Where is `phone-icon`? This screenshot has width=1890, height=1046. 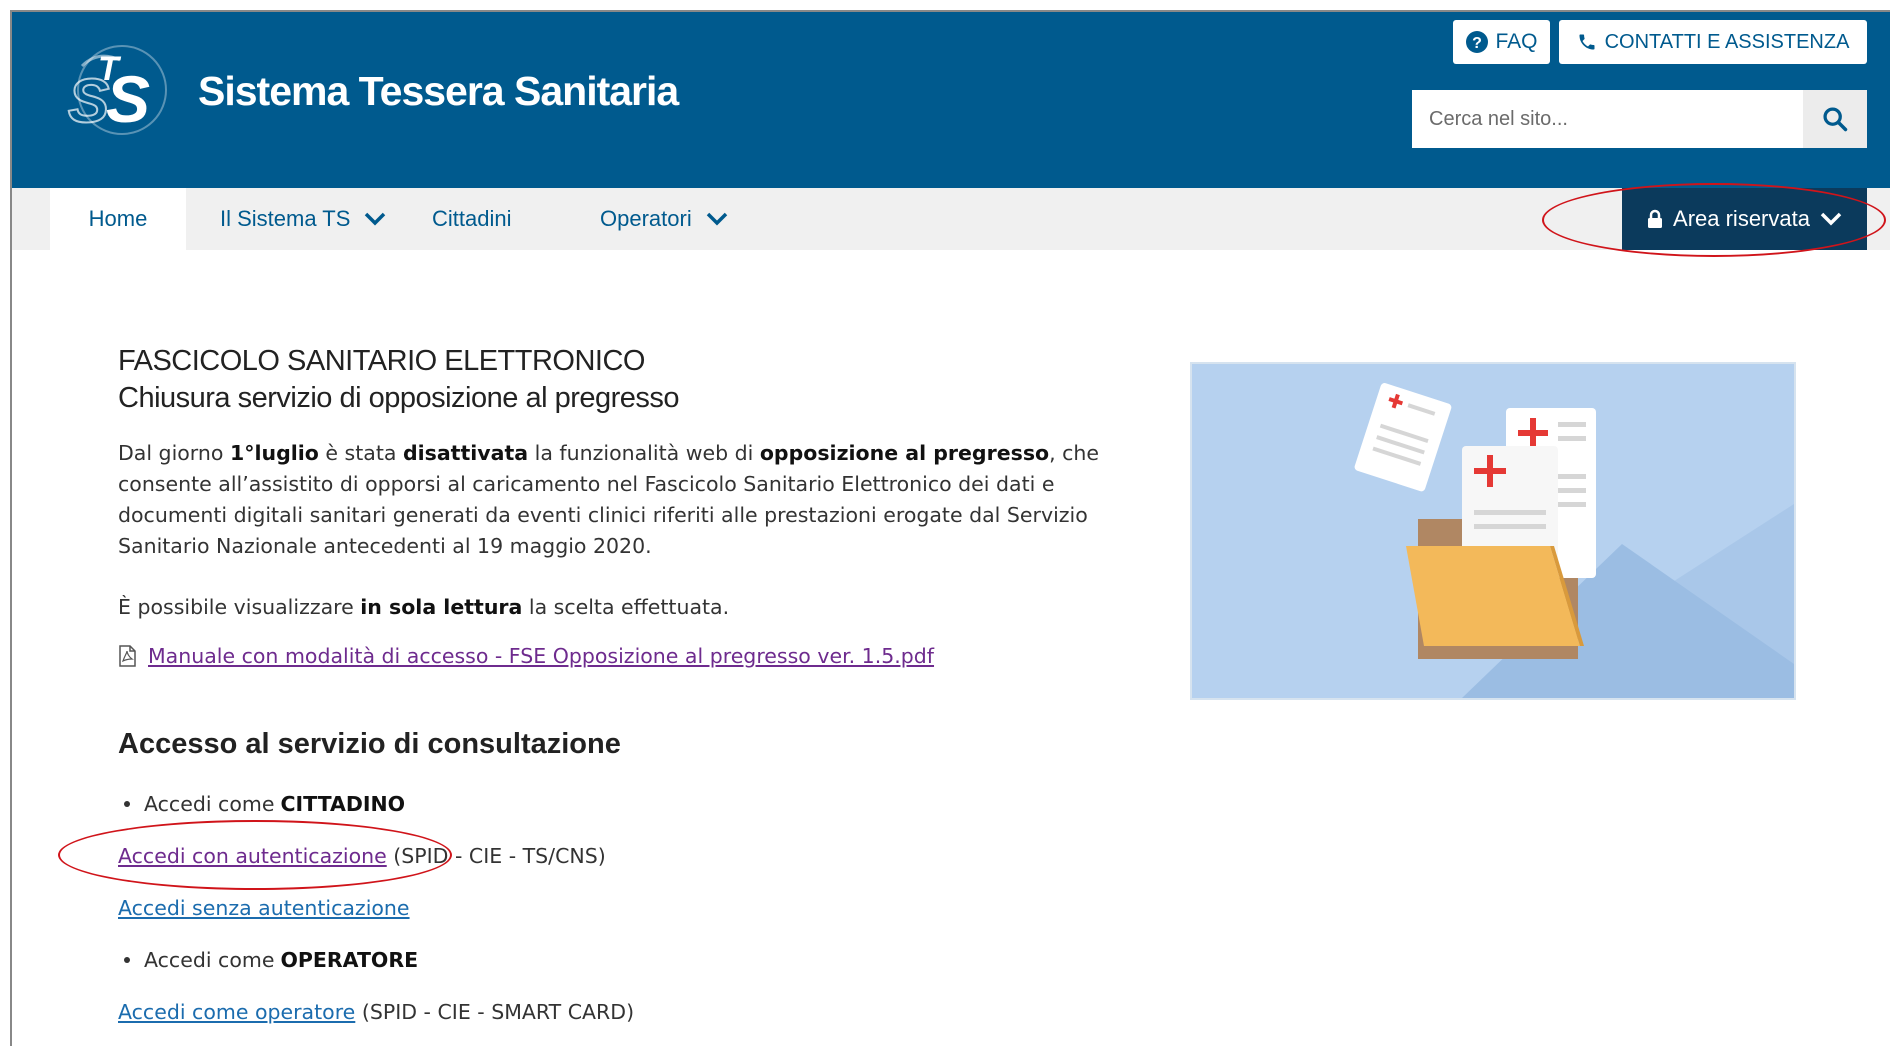 phone-icon is located at coordinates (1587, 42).